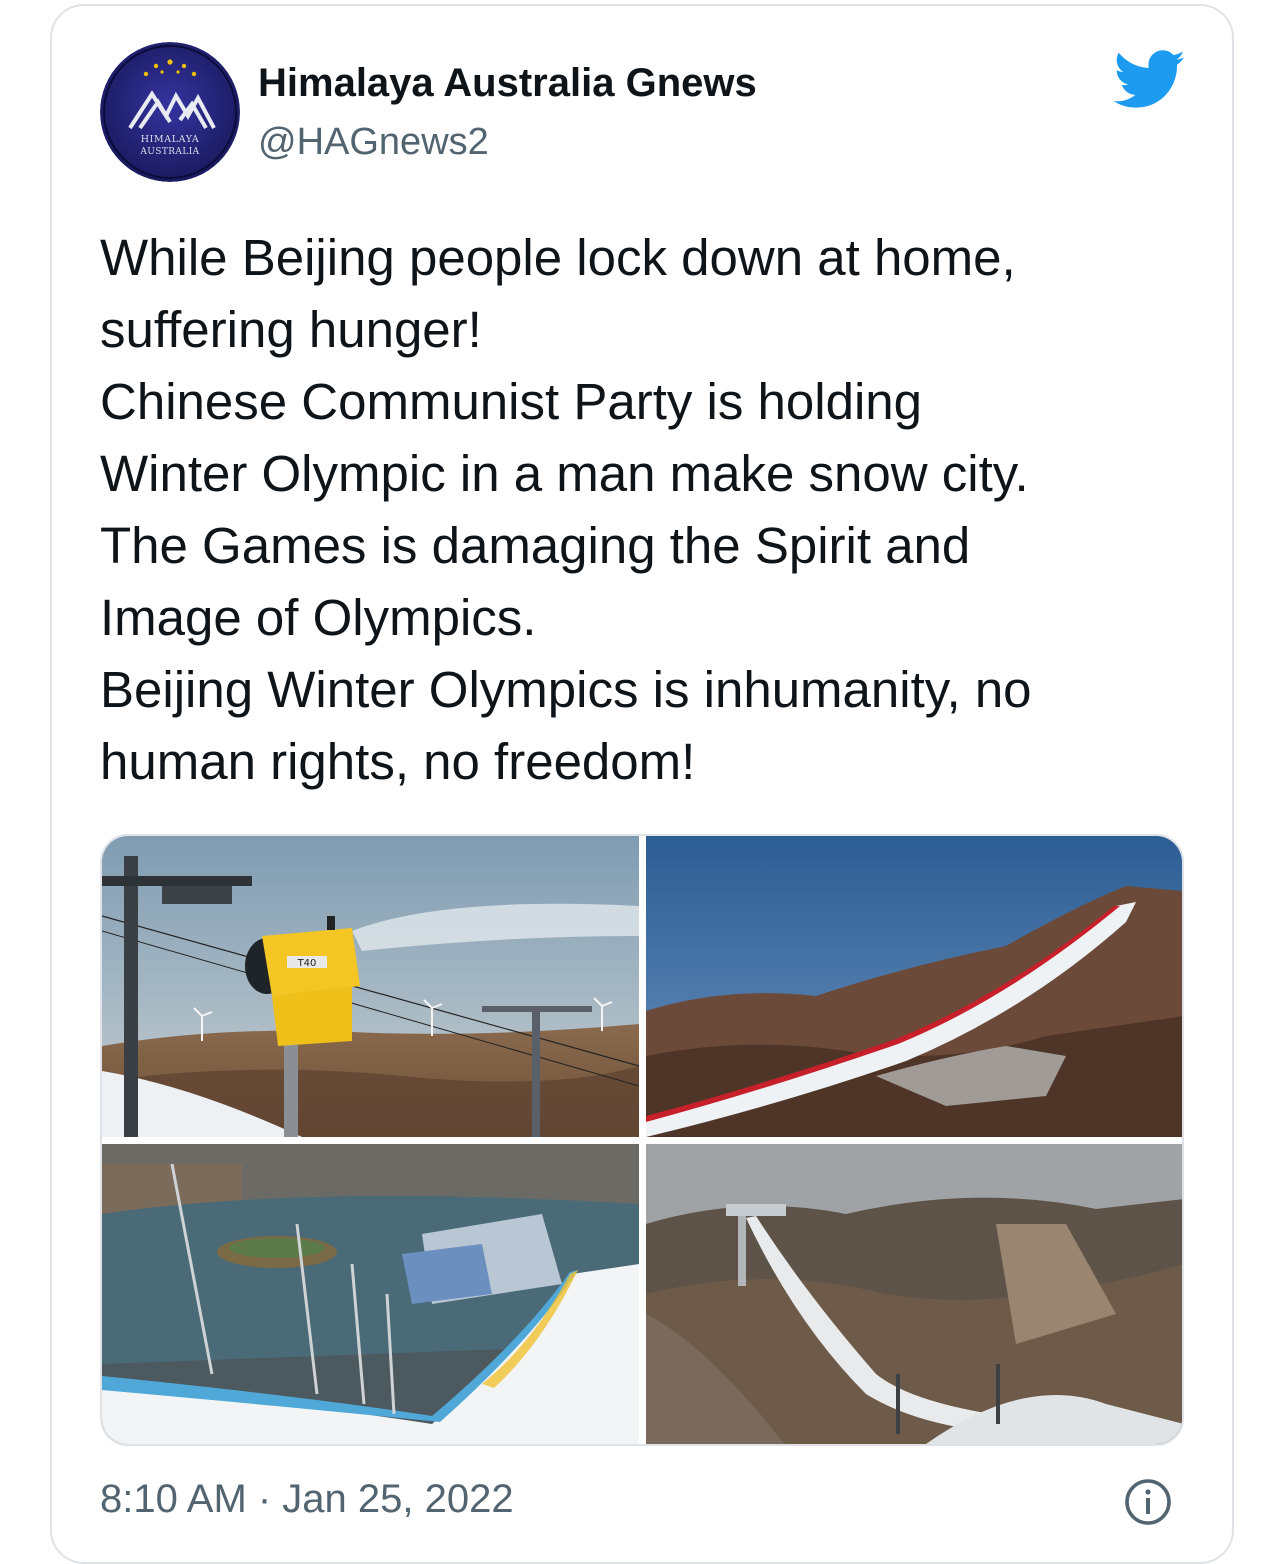 Image resolution: width=1284 pixels, height=1564 pixels. What do you see at coordinates (318, 617) in the screenshot?
I see `tweet-text-line: Image of Olympics.` at bounding box center [318, 617].